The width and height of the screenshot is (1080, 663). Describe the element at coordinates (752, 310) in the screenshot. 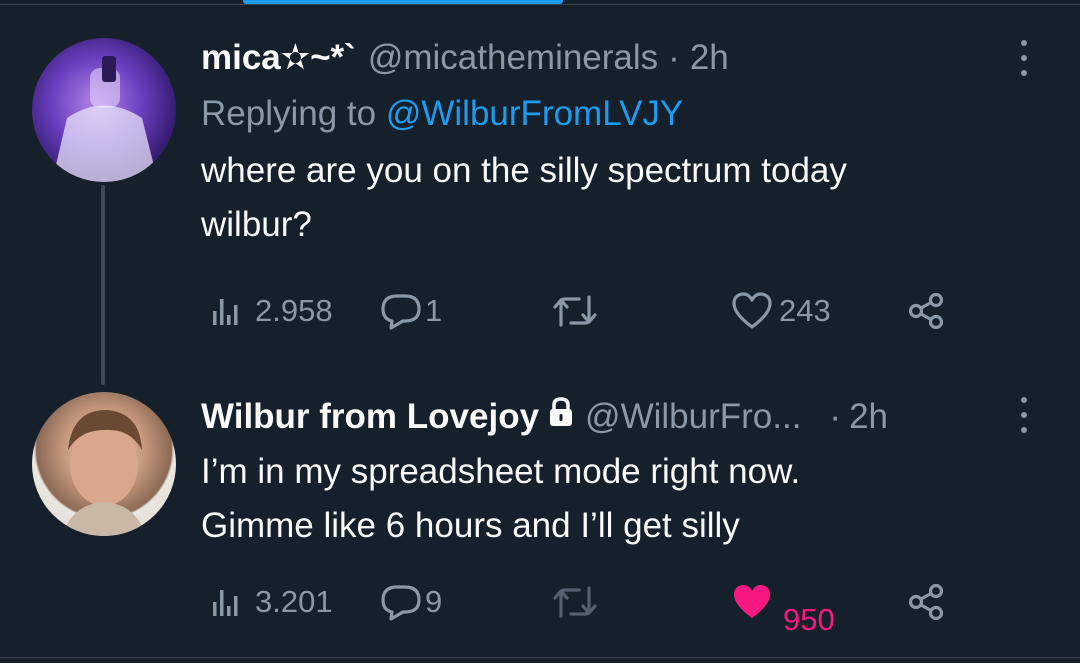

I see `heart-icon` at that location.